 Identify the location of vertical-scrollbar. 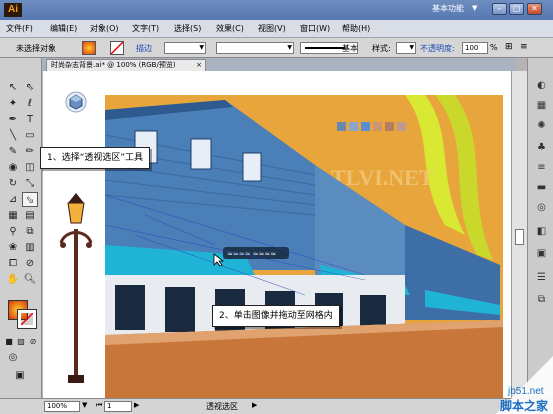
(519, 234).